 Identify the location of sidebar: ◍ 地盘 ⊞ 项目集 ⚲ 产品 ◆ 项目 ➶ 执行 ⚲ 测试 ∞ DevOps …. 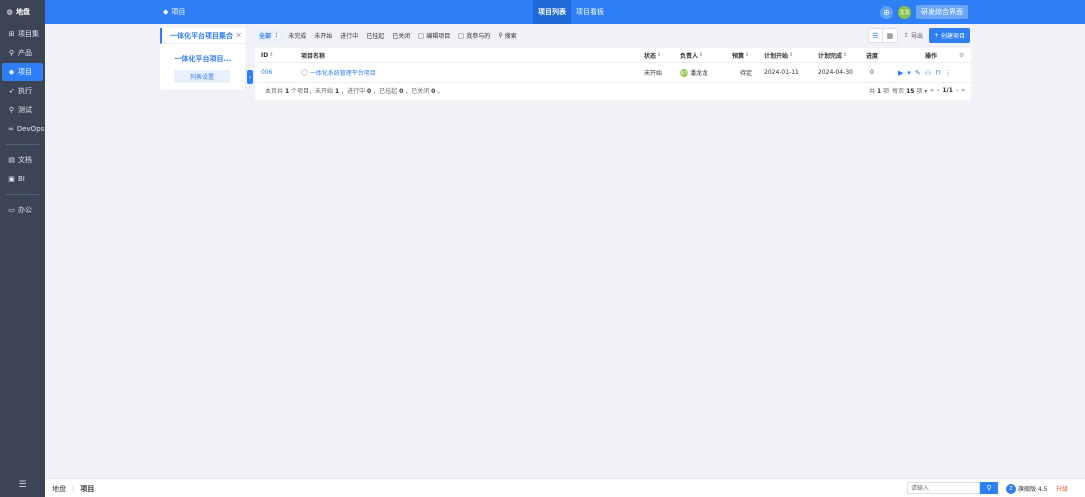
(22, 248).